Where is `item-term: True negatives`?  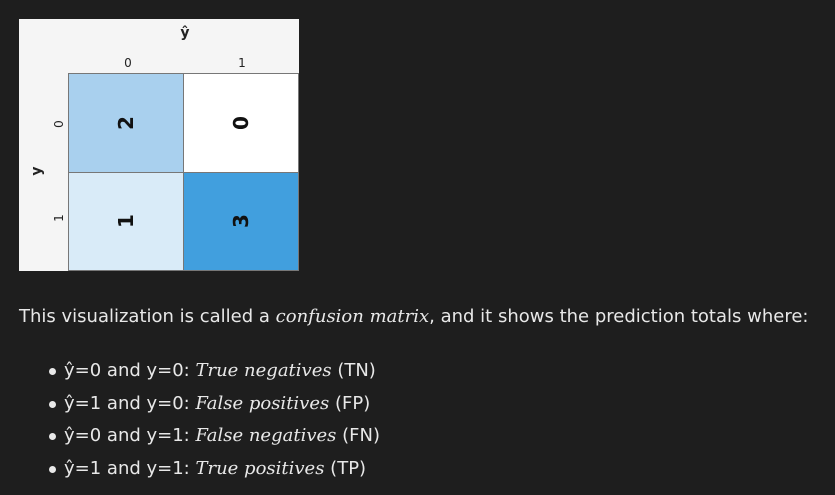
item-term: True negatives is located at coordinates (263, 370).